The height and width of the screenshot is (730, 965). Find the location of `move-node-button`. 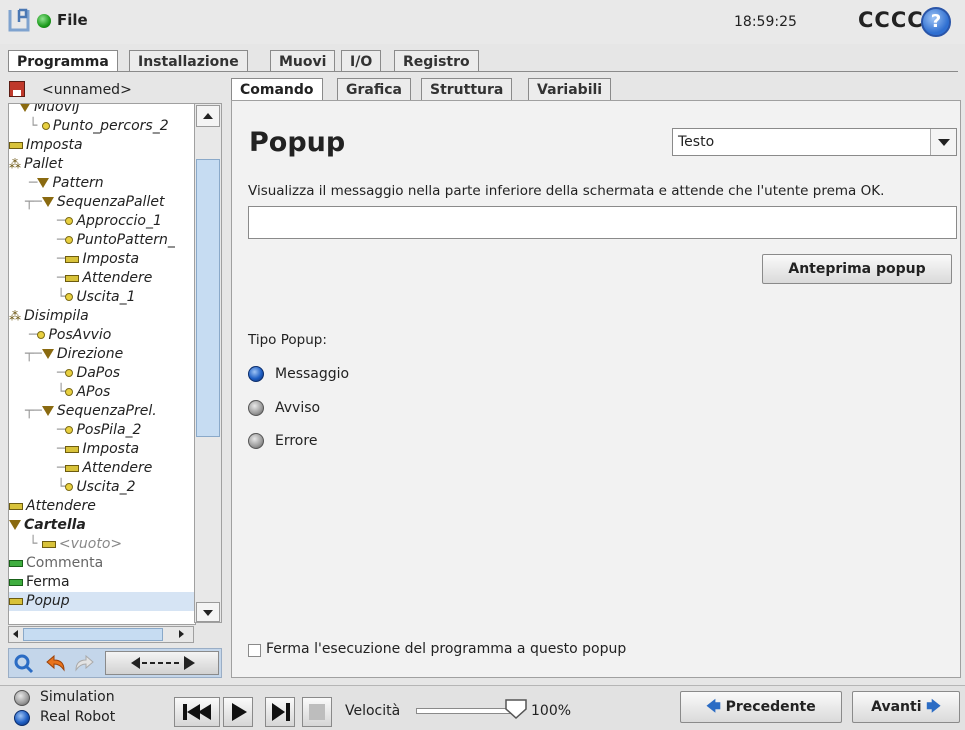

move-node-button is located at coordinates (162, 663).